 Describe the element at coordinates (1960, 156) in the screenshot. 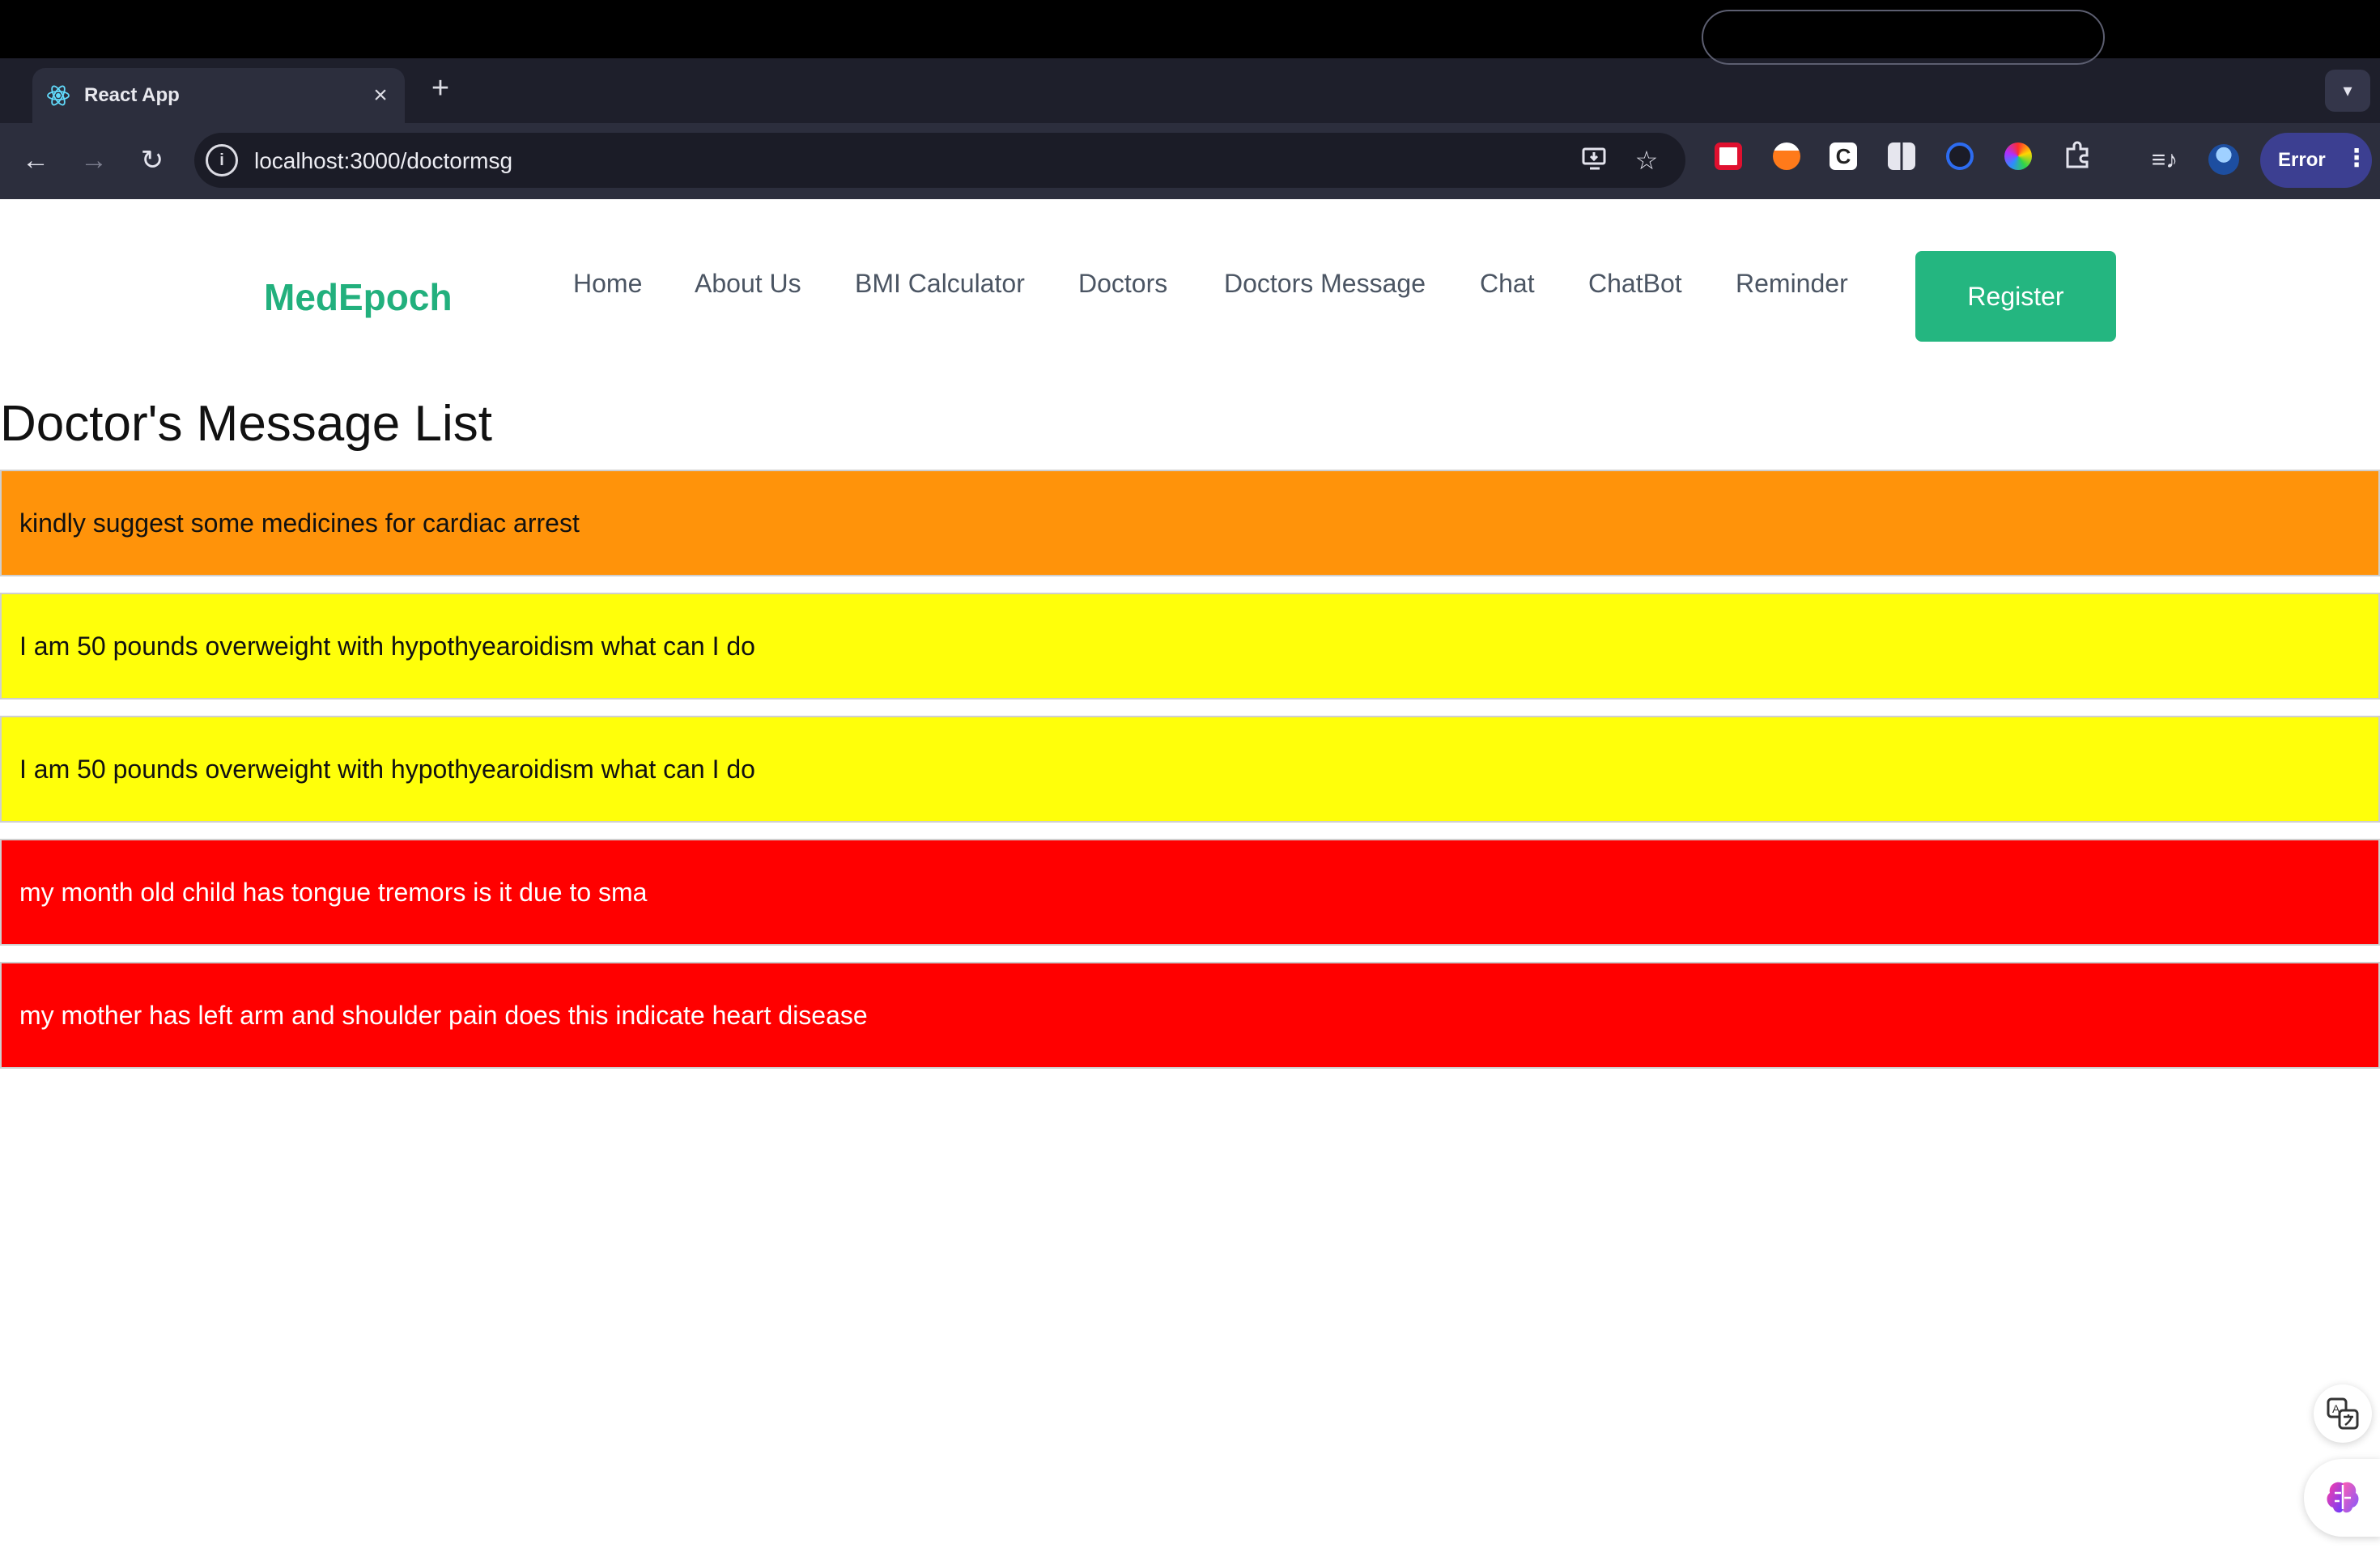

I see `target-extension-icon` at that location.